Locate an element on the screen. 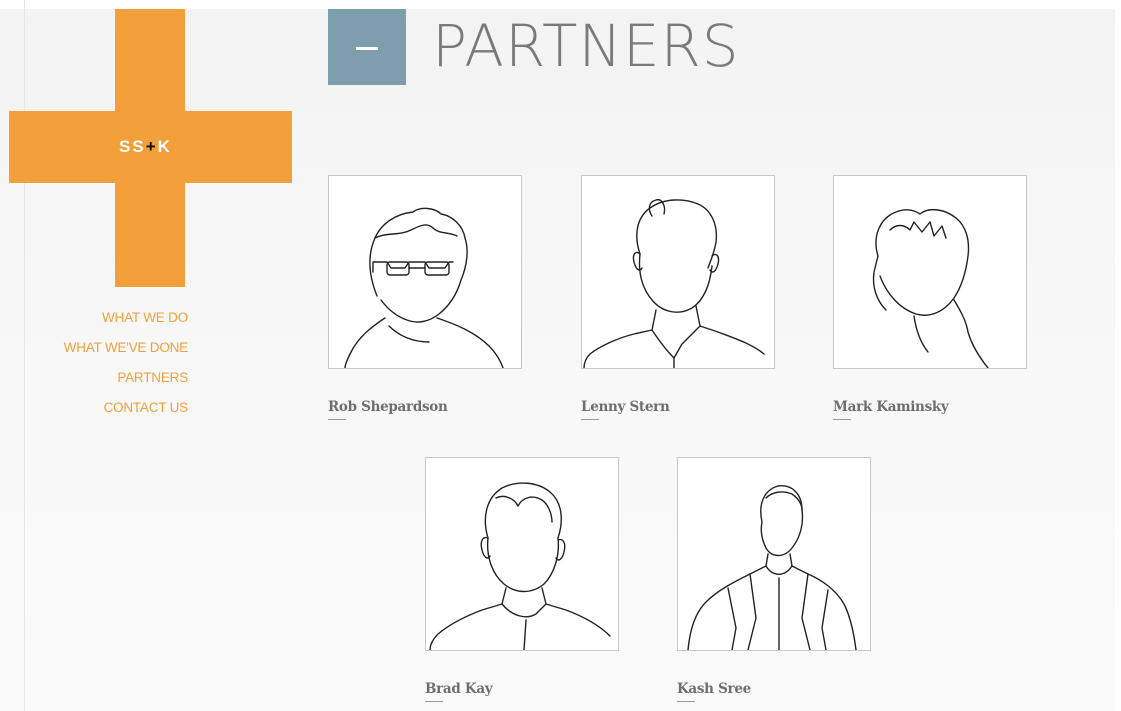  partner-card: Lenny Stern is located at coordinates (678, 297).